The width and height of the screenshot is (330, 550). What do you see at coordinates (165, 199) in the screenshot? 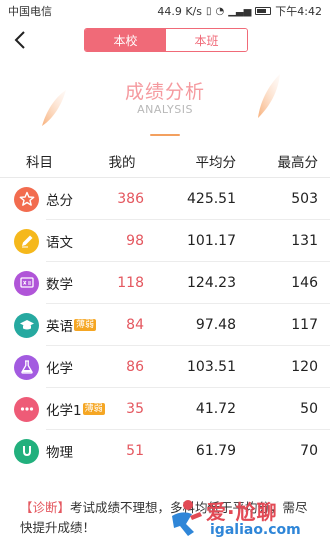
I see `table-row: 总分 386 425.51 503` at bounding box center [165, 199].